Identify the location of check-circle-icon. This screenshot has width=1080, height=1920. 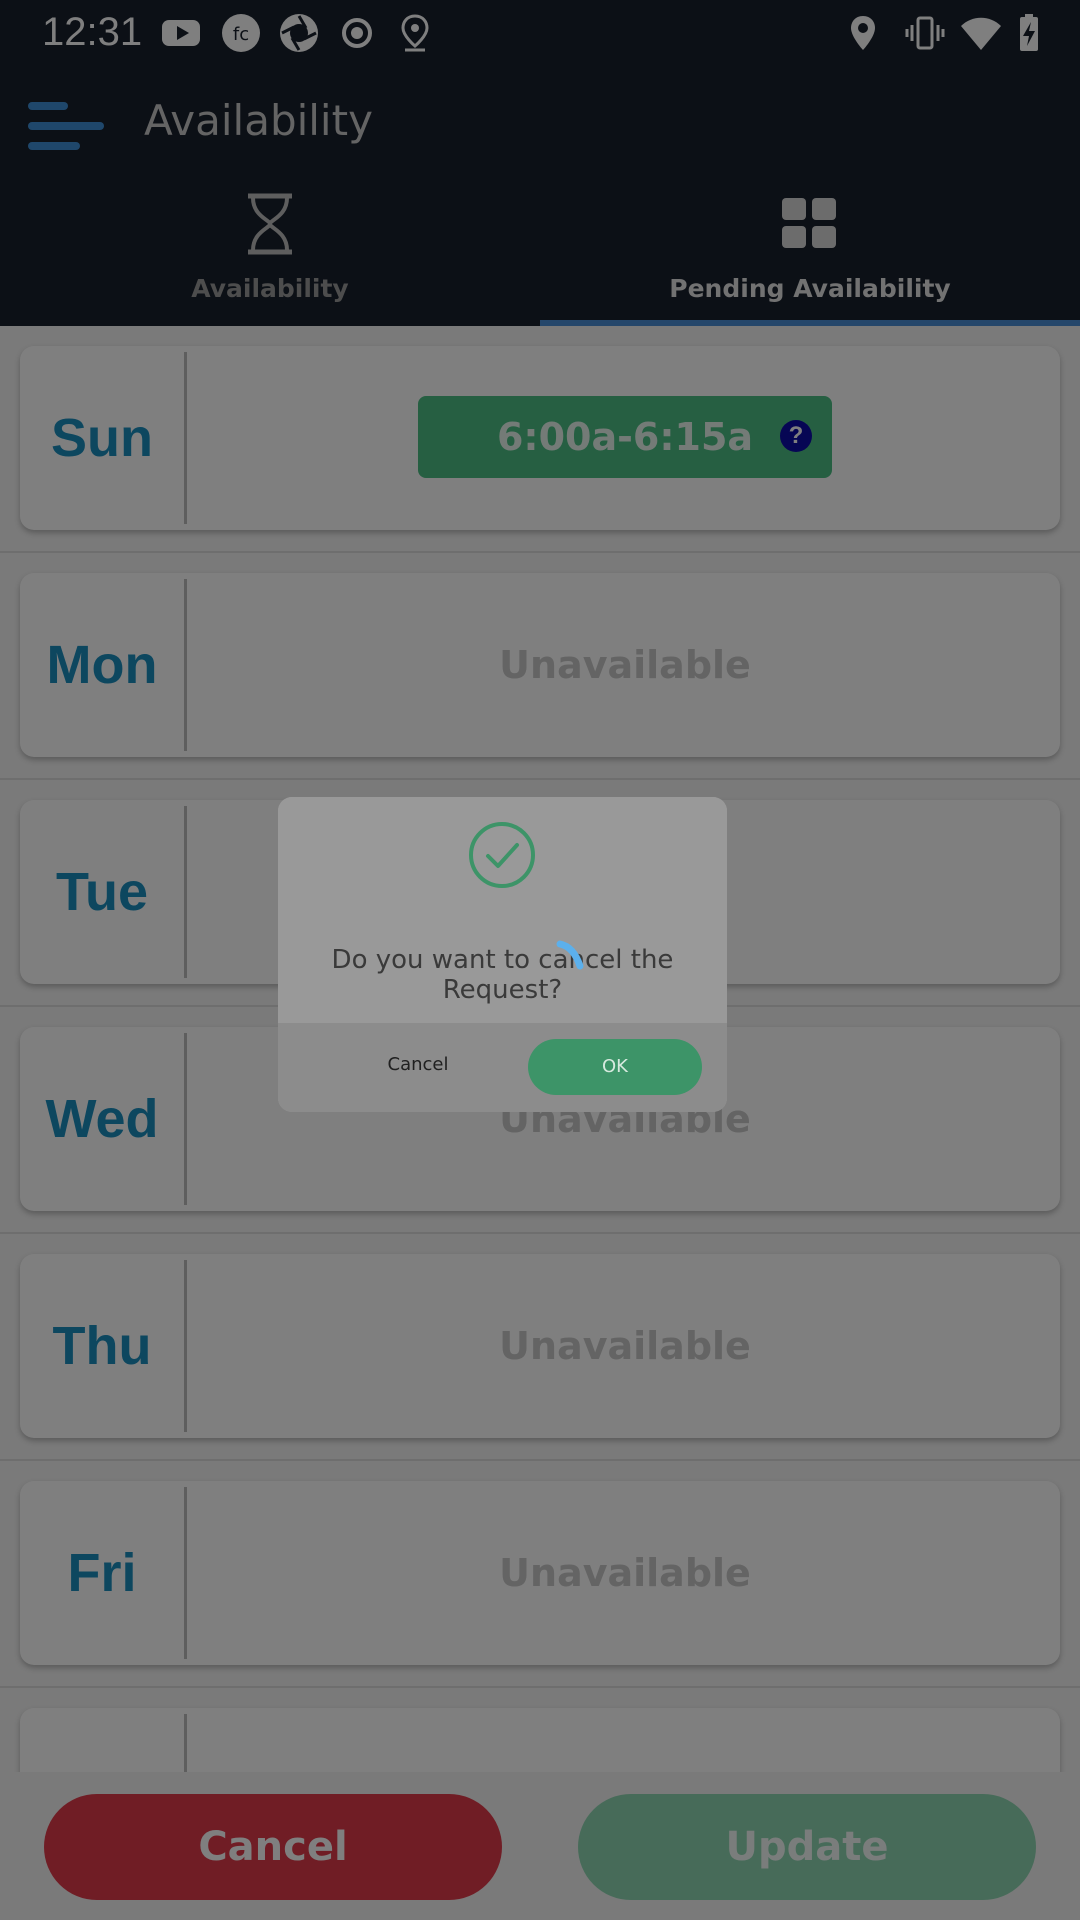
(502, 855).